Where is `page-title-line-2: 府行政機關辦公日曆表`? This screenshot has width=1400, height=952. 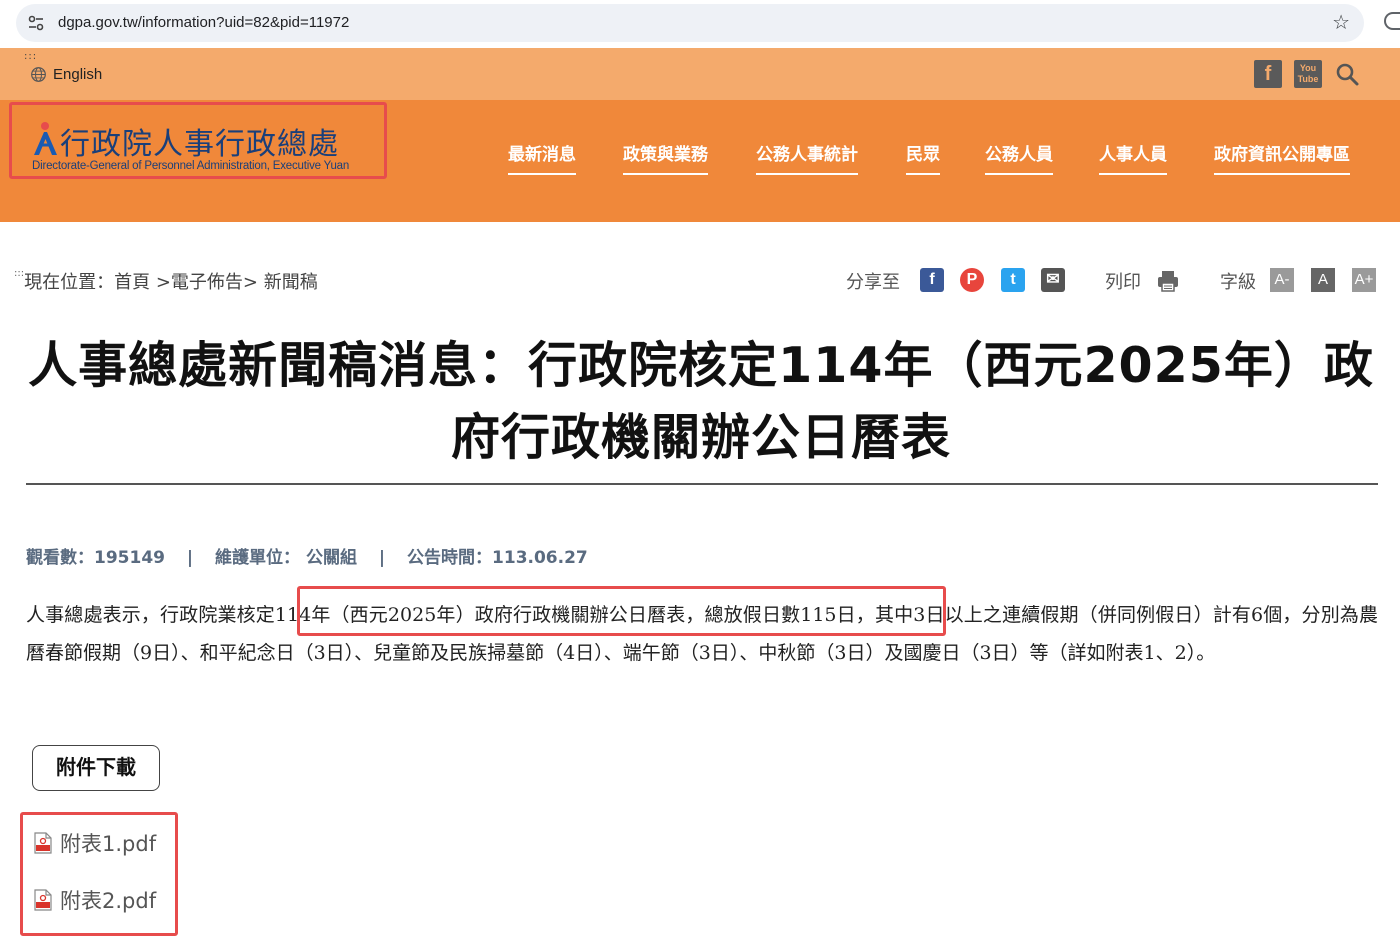 page-title-line-2: 府行政機關辦公日曆表 is located at coordinates (700, 437).